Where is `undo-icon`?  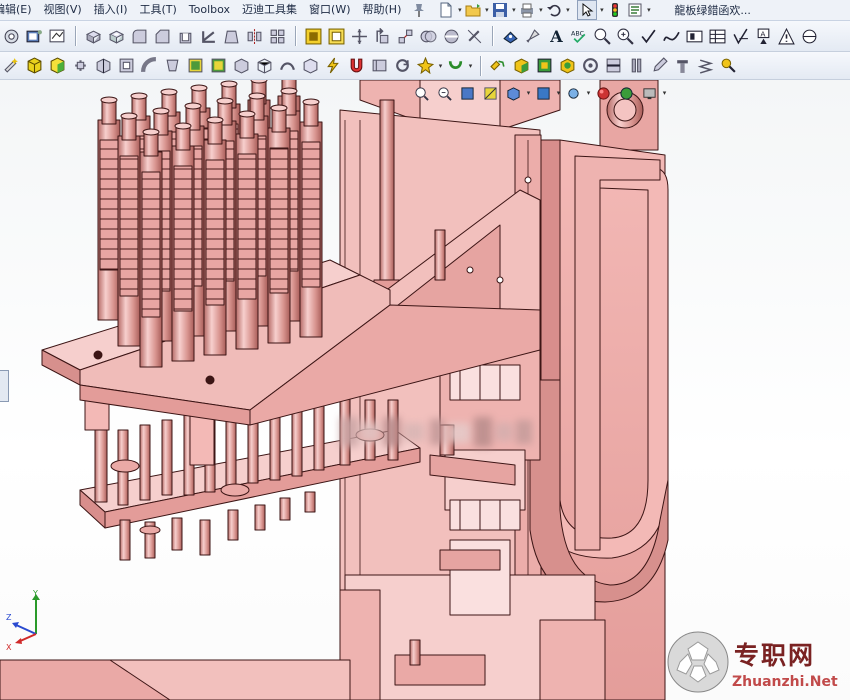
undo-icon is located at coordinates (554, 10).